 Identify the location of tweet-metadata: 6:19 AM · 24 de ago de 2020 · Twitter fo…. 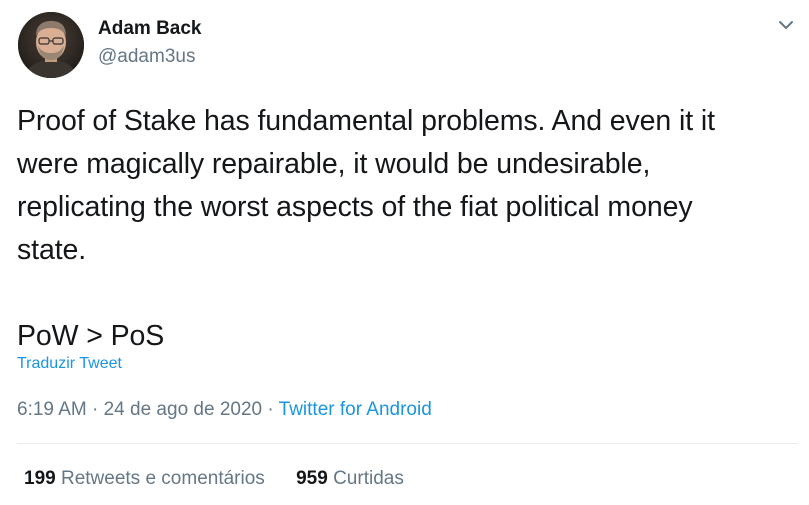
(224, 410).